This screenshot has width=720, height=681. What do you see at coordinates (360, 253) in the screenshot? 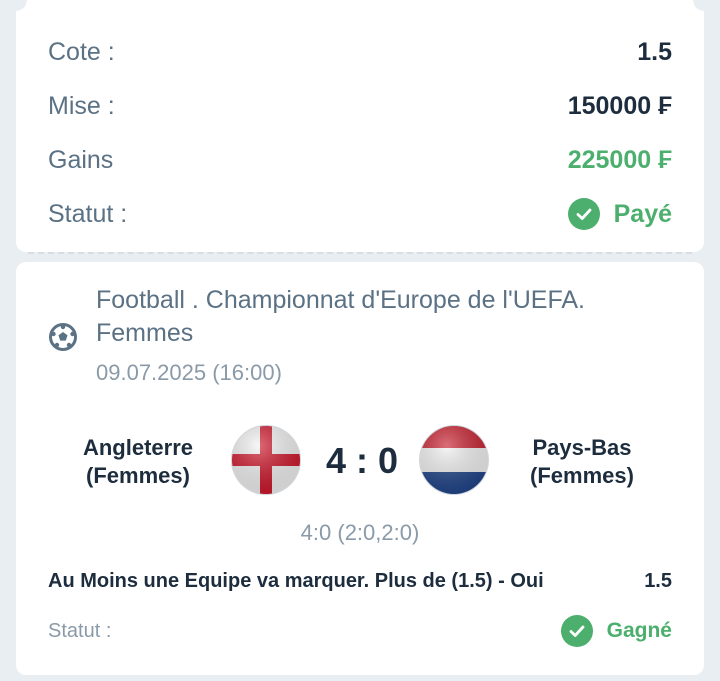
I see `ticket-divider` at bounding box center [360, 253].